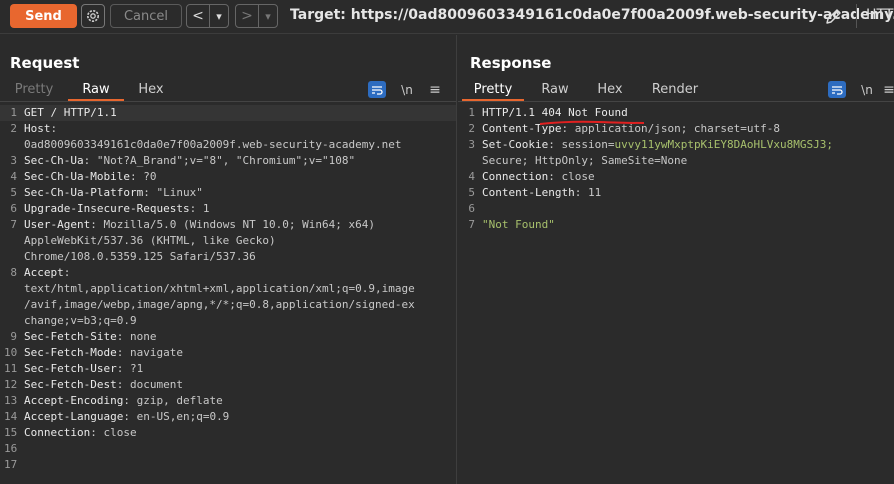 The image size is (894, 484). What do you see at coordinates (13, 112) in the screenshot?
I see `line-number: 1` at bounding box center [13, 112].